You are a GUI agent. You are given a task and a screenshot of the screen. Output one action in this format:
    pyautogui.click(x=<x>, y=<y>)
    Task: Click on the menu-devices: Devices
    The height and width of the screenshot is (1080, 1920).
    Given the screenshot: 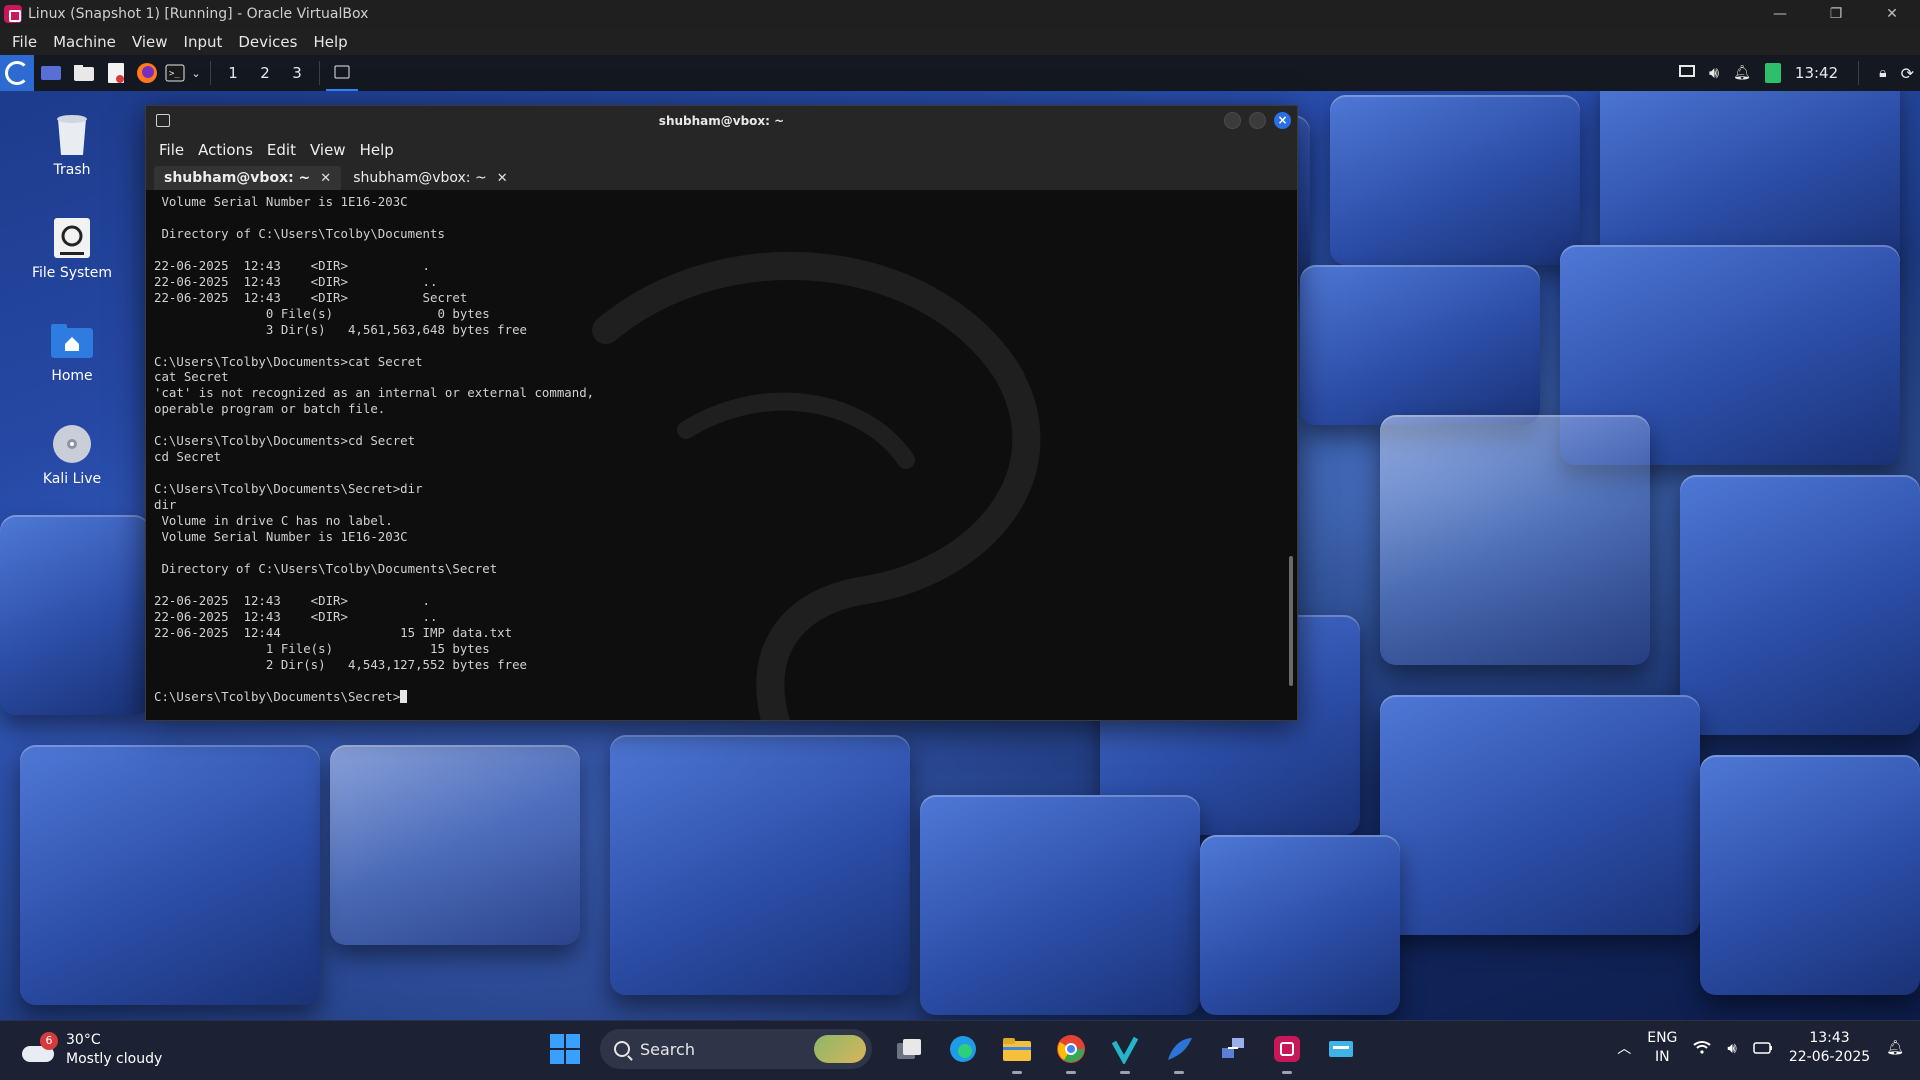 What is the action you would take?
    pyautogui.click(x=267, y=42)
    